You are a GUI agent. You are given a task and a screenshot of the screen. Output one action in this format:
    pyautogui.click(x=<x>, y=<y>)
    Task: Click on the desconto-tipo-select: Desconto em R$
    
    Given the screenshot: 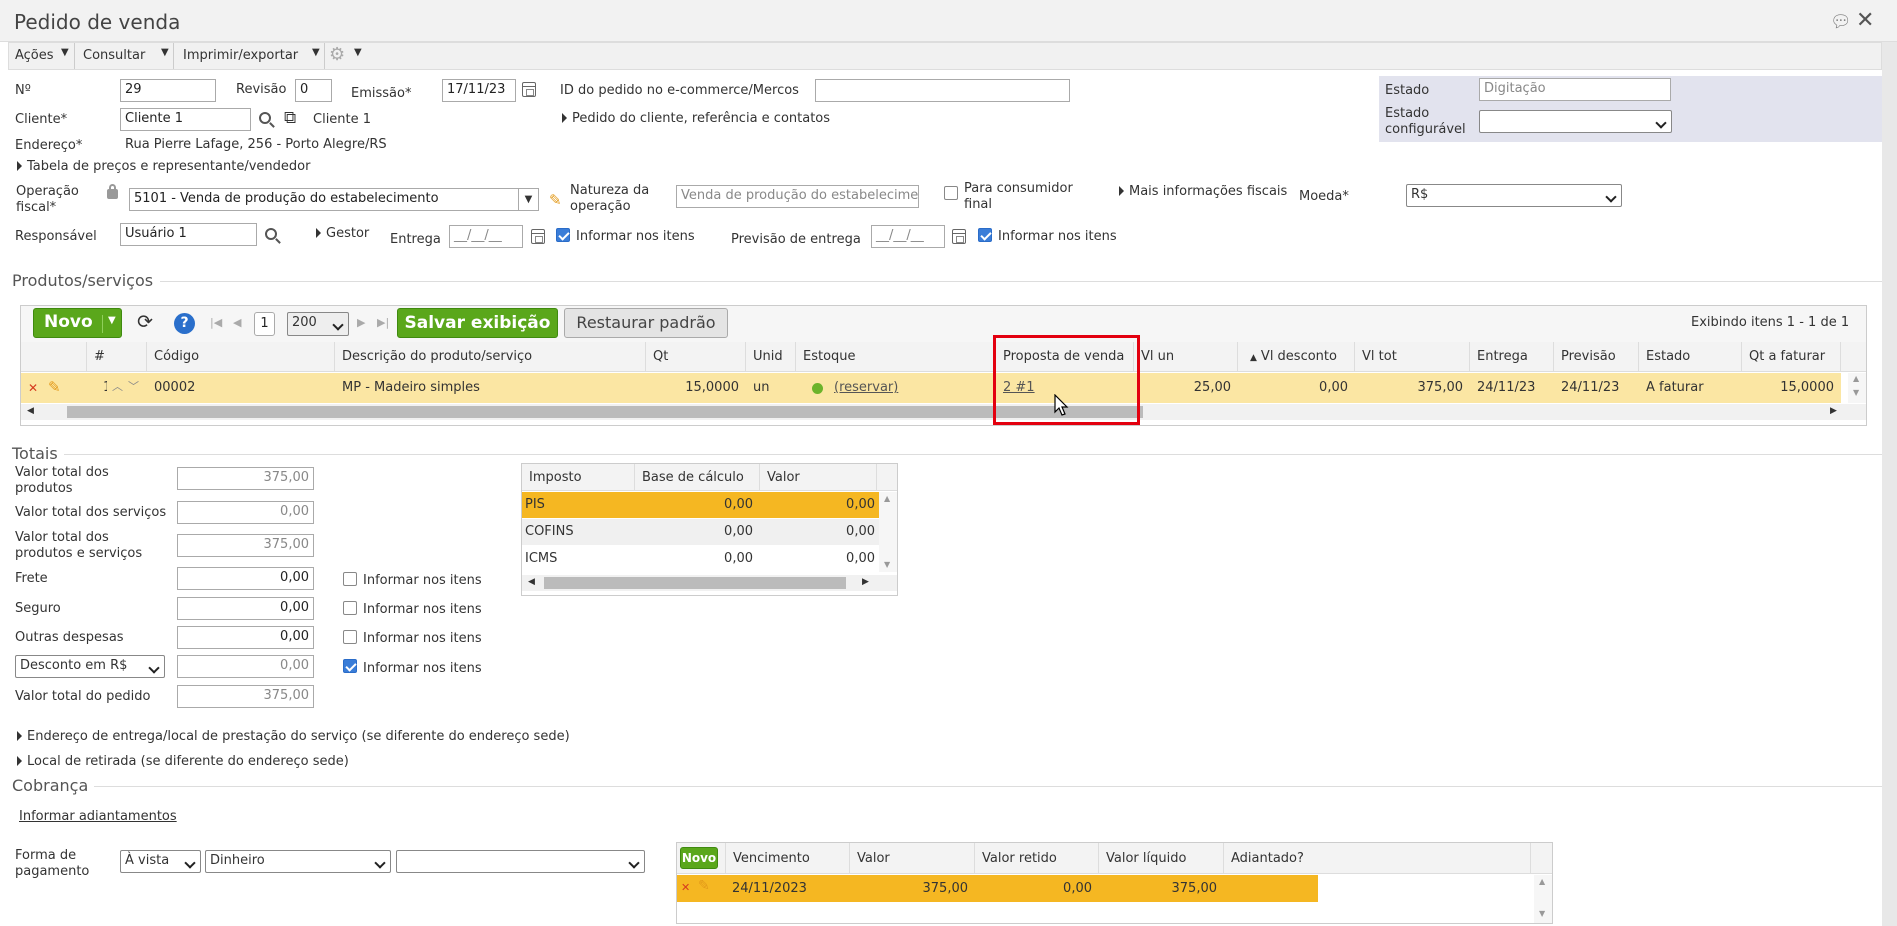 What is the action you would take?
    pyautogui.click(x=90, y=666)
    